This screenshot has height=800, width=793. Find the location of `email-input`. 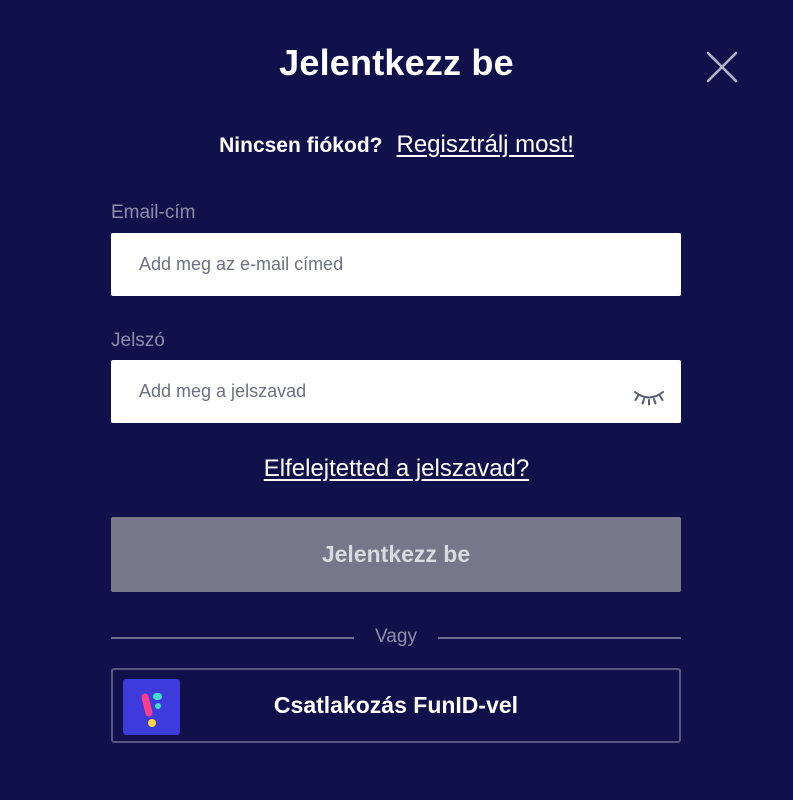

email-input is located at coordinates (396, 264).